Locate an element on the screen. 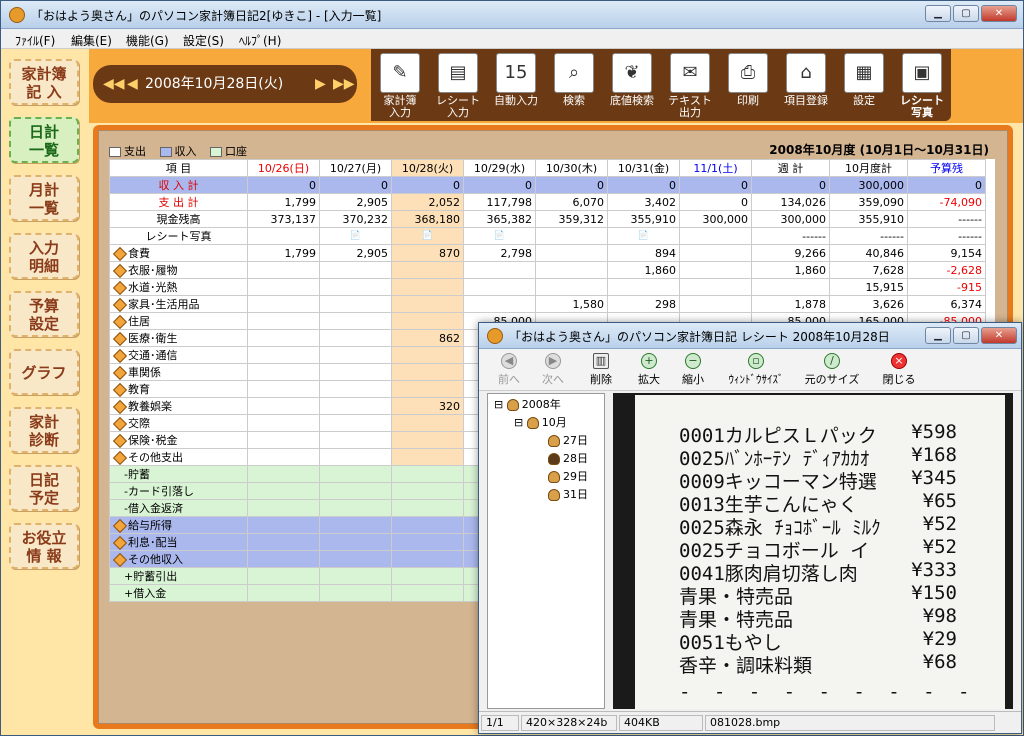 The image size is (1024, 736). table-row: 食費 1,799 2,905 870 2,798 894 9,266 40,846 9,154 is located at coordinates (547, 253).